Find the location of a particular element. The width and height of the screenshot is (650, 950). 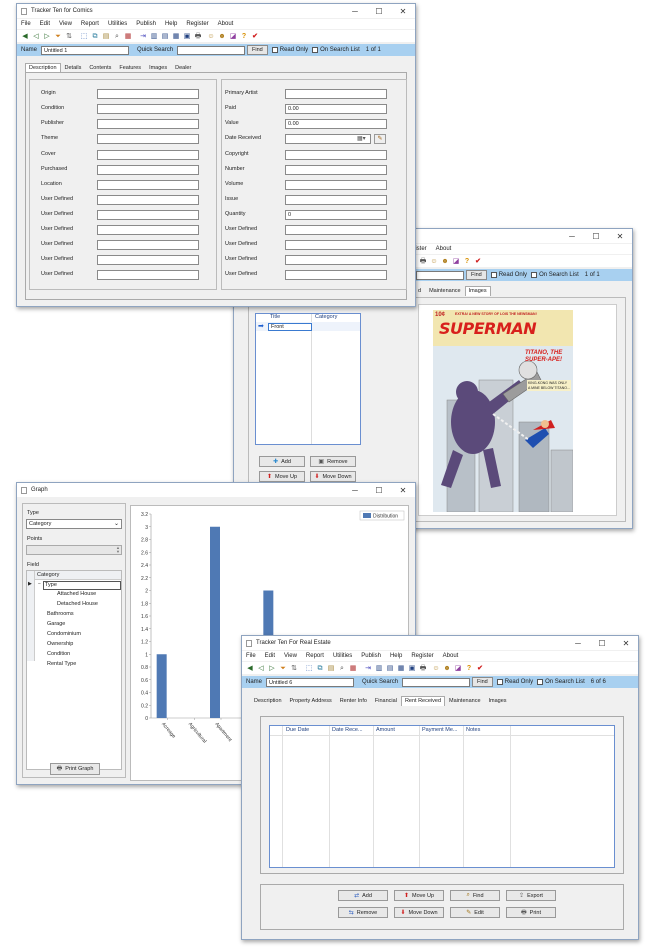

publisher-field is located at coordinates (148, 124).